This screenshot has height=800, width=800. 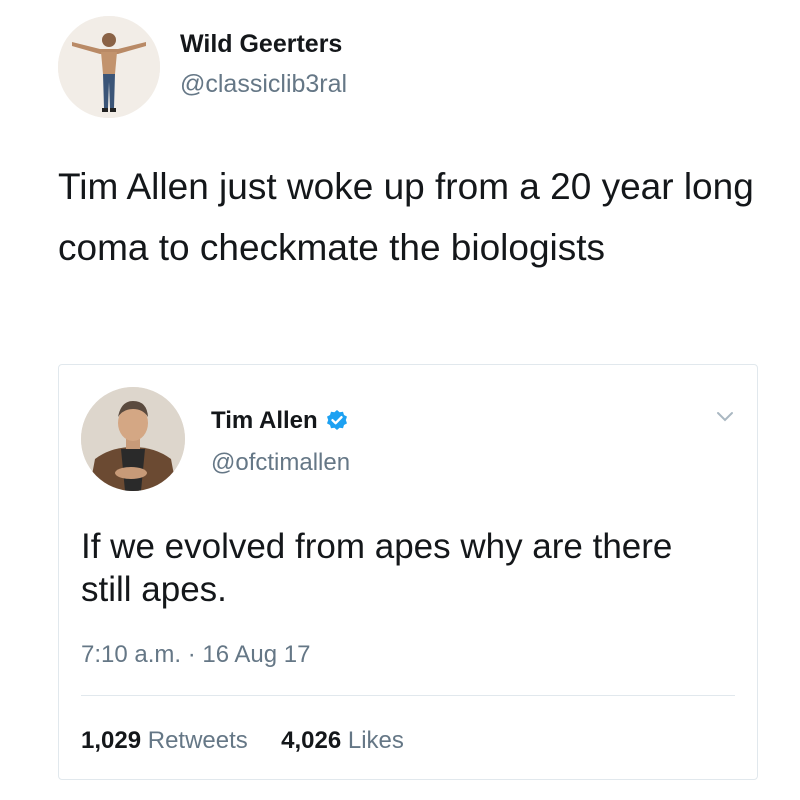 I want to click on verified-badge-icon, so click(x=337, y=421).